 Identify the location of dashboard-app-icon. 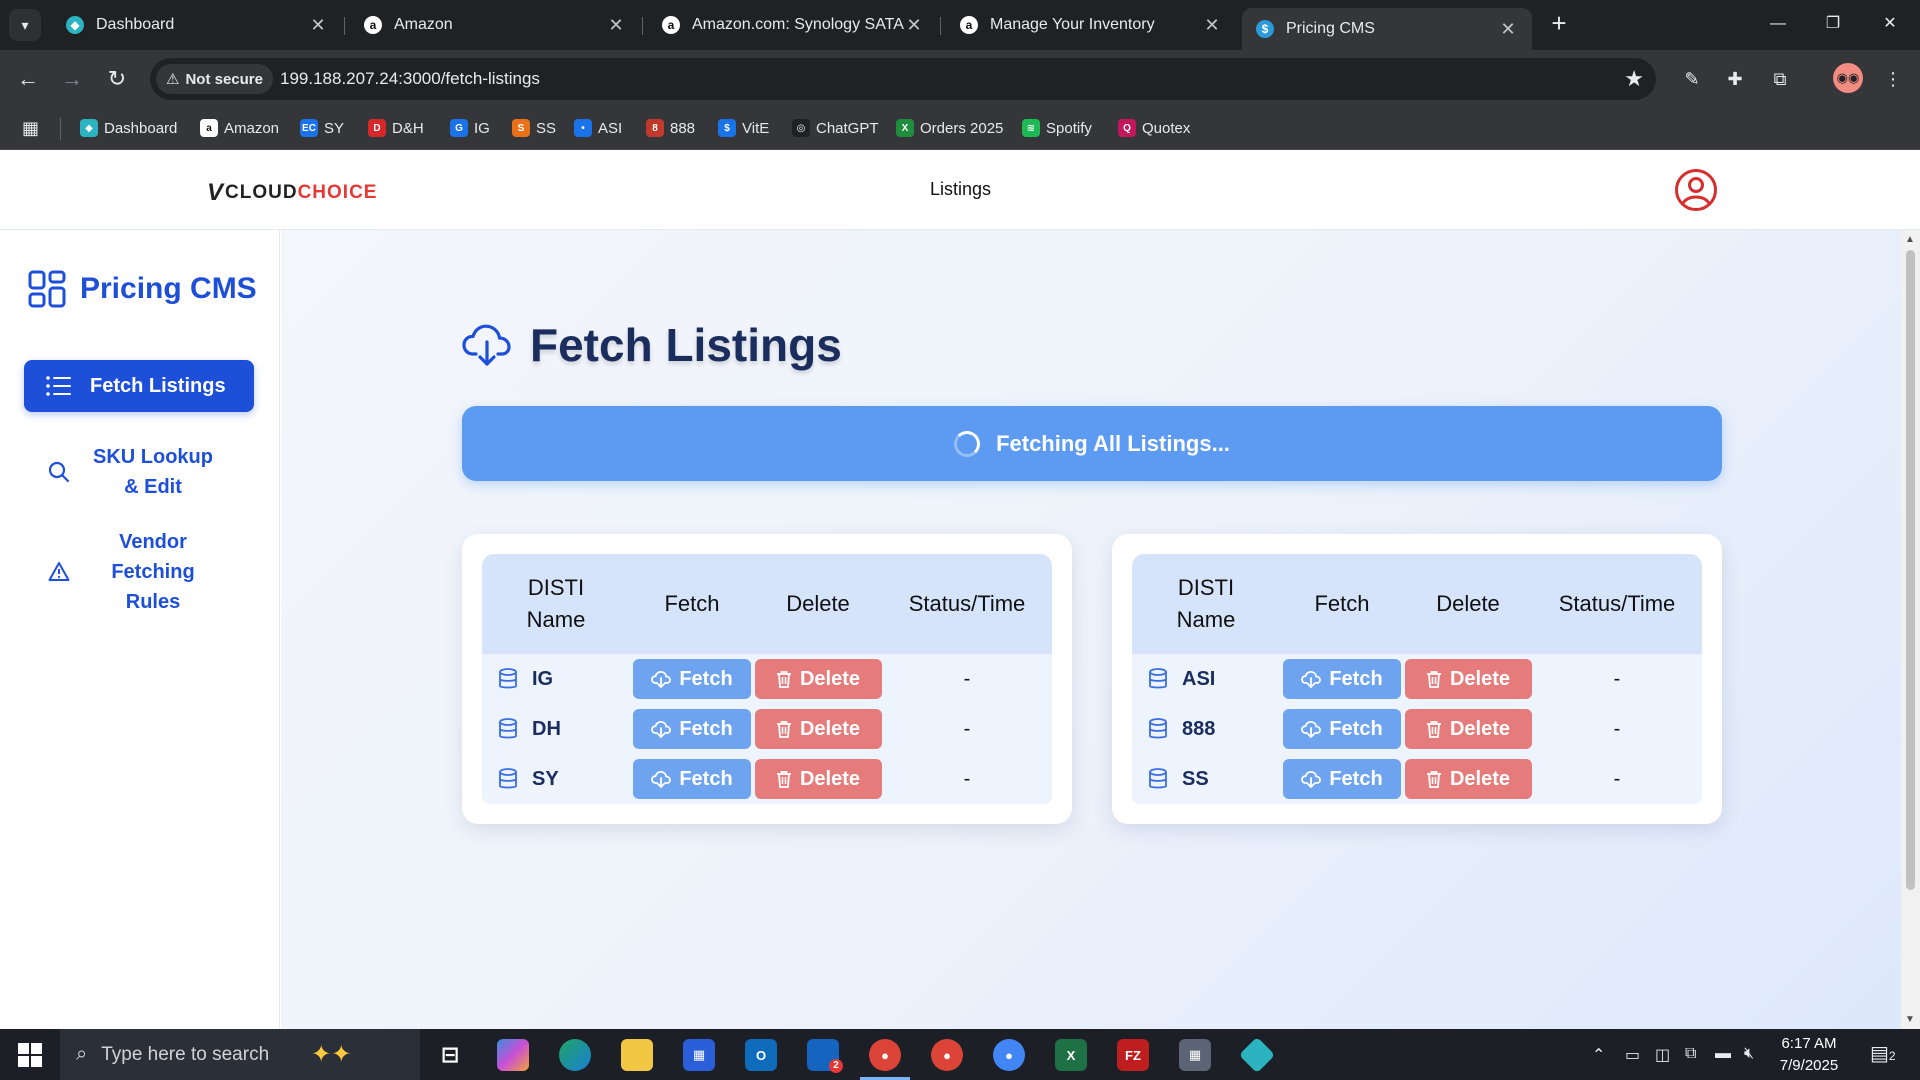
(1257, 1055).